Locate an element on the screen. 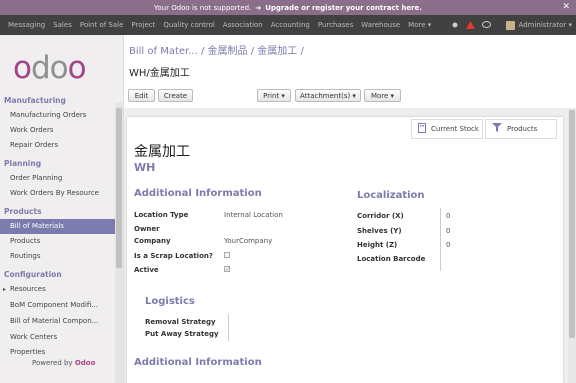 The height and width of the screenshot is (383, 576). nav-item-accounting: Accounting is located at coordinates (290, 25).